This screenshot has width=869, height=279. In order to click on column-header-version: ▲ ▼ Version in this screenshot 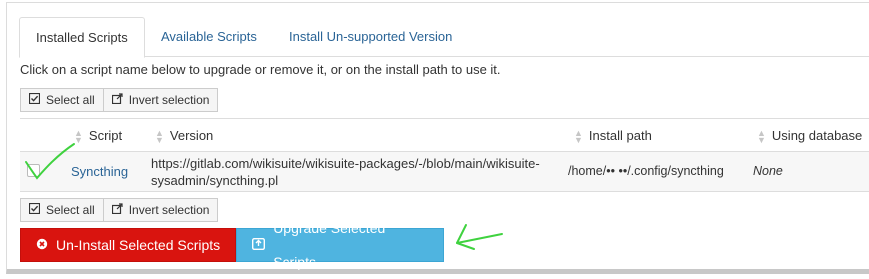, I will do `click(184, 135)`.